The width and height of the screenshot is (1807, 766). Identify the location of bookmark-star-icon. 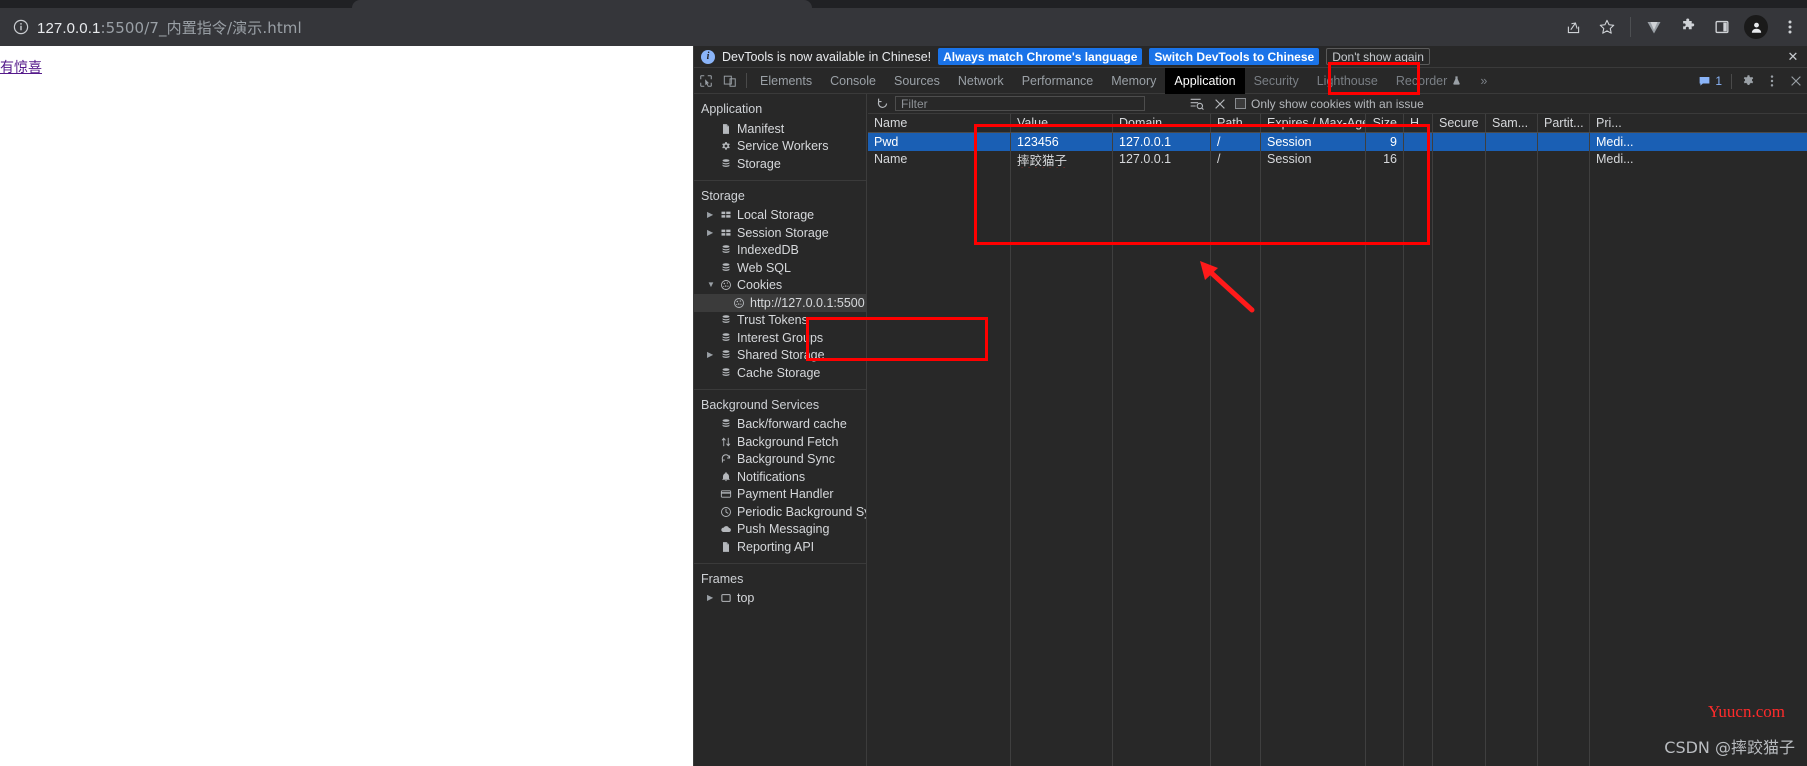
(1607, 27).